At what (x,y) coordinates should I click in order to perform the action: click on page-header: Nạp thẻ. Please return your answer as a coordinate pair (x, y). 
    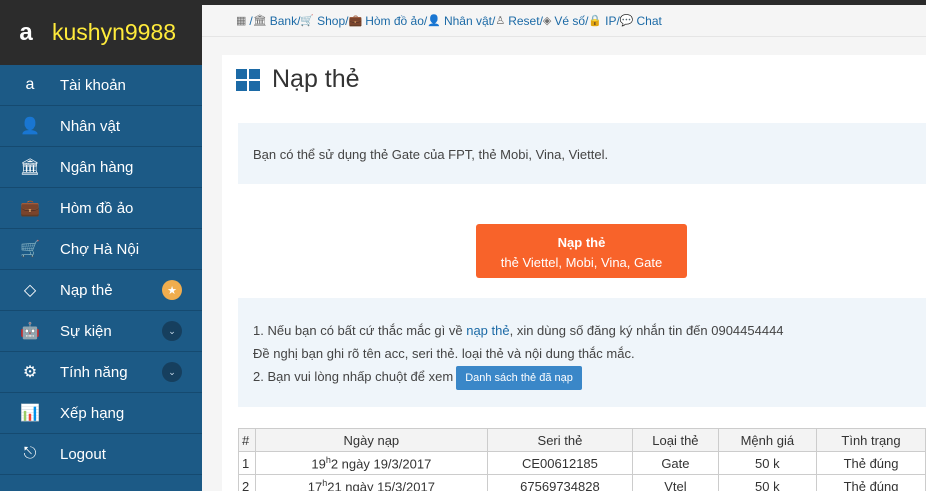
    Looking at the image, I should click on (298, 79).